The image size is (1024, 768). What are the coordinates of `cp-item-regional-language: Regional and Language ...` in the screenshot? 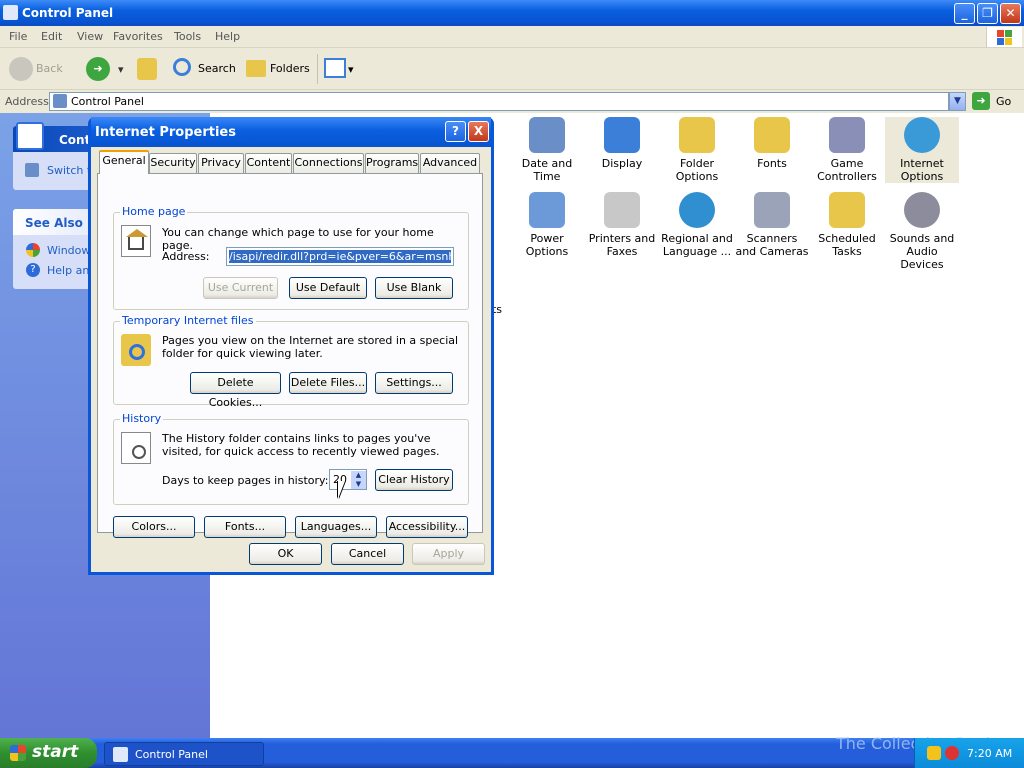 It's located at (697, 225).